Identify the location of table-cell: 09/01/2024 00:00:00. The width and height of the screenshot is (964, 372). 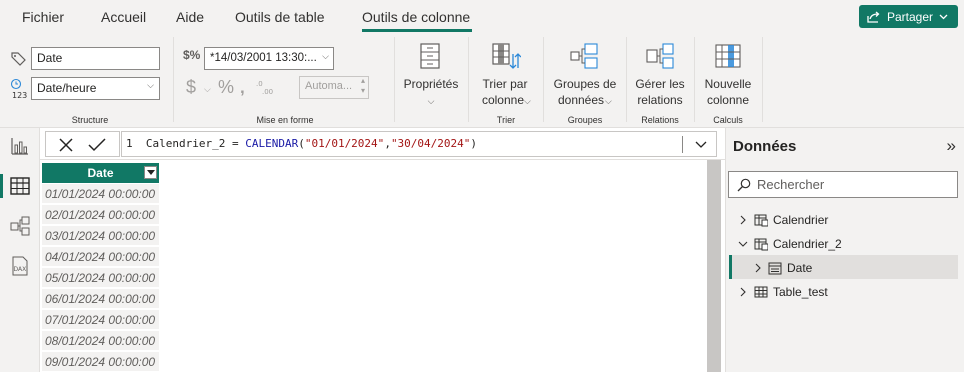
(100, 362).